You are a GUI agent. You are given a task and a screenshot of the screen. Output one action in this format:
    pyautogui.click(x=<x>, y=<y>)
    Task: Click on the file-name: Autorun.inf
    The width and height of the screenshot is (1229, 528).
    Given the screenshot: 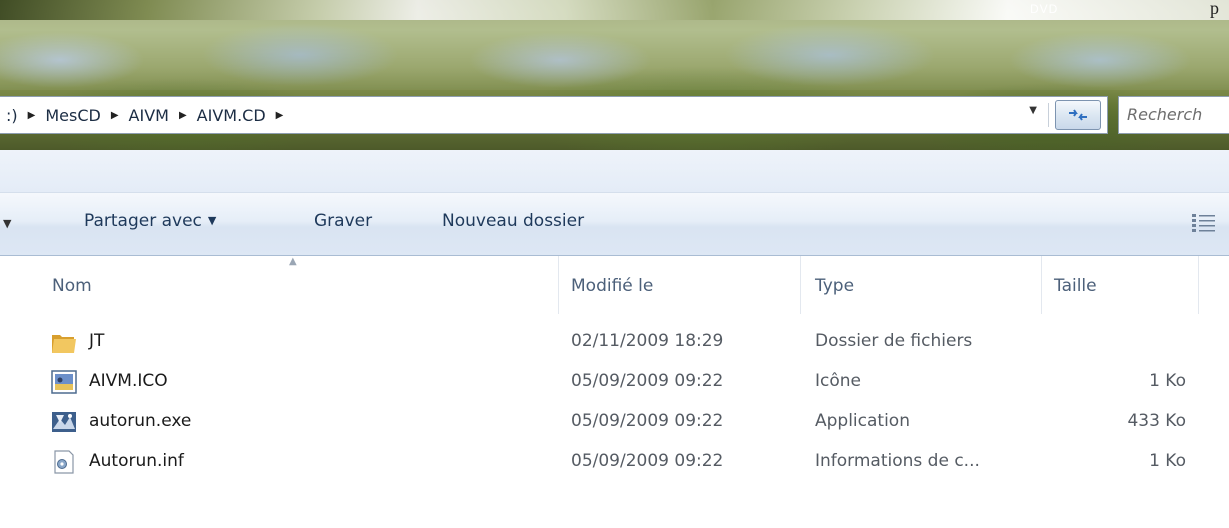 What is the action you would take?
    pyautogui.click(x=136, y=461)
    